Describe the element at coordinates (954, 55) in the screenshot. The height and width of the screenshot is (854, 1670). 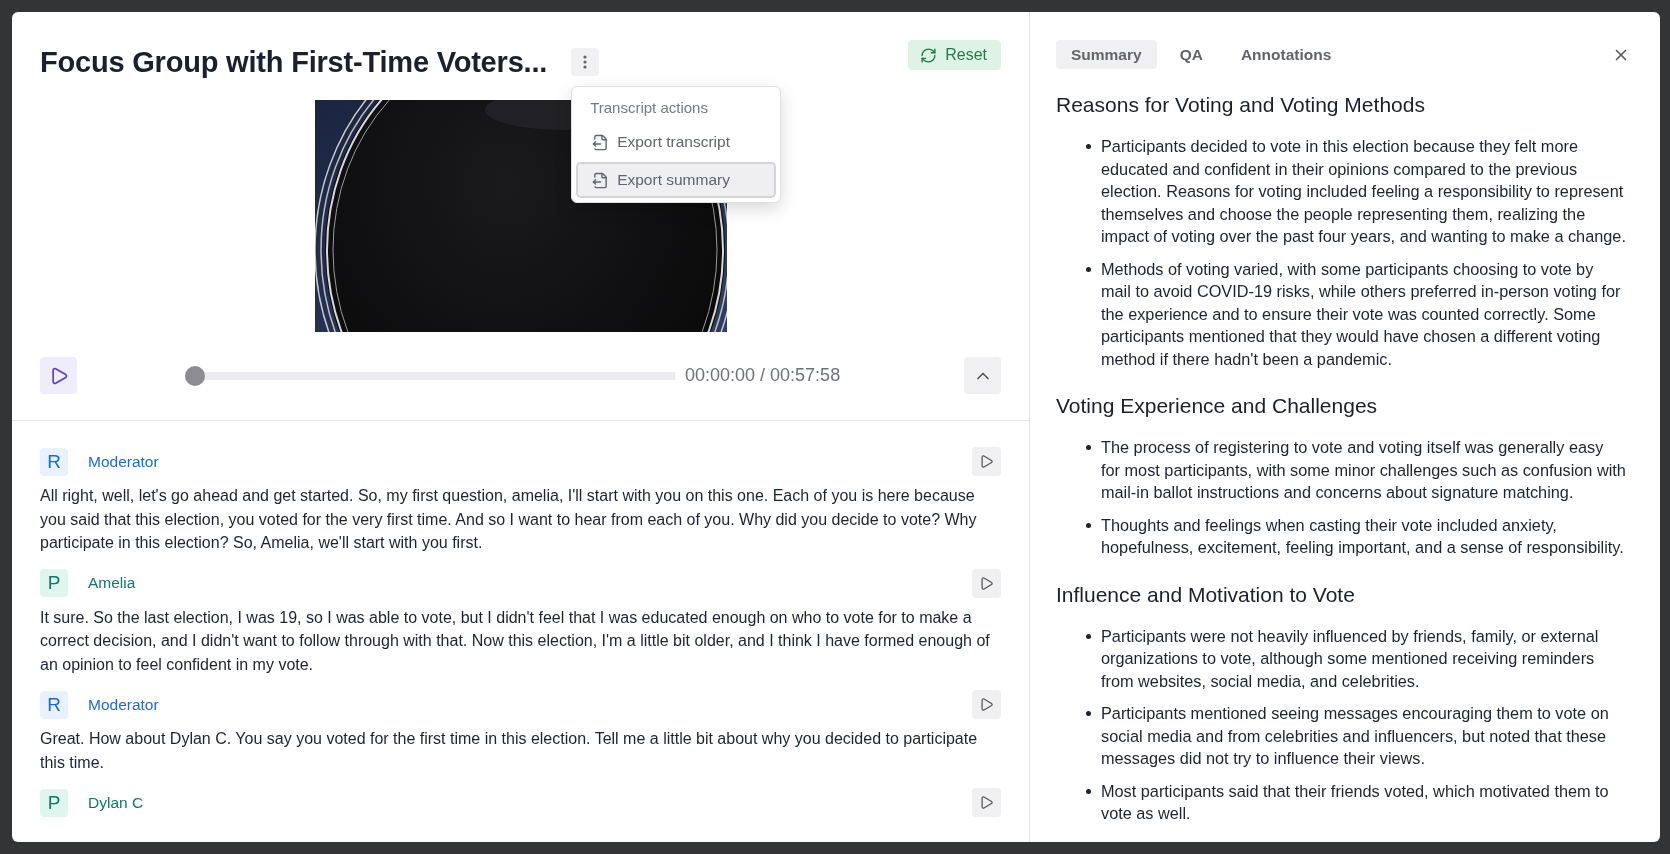
I see `reset-button: Reset` at that location.